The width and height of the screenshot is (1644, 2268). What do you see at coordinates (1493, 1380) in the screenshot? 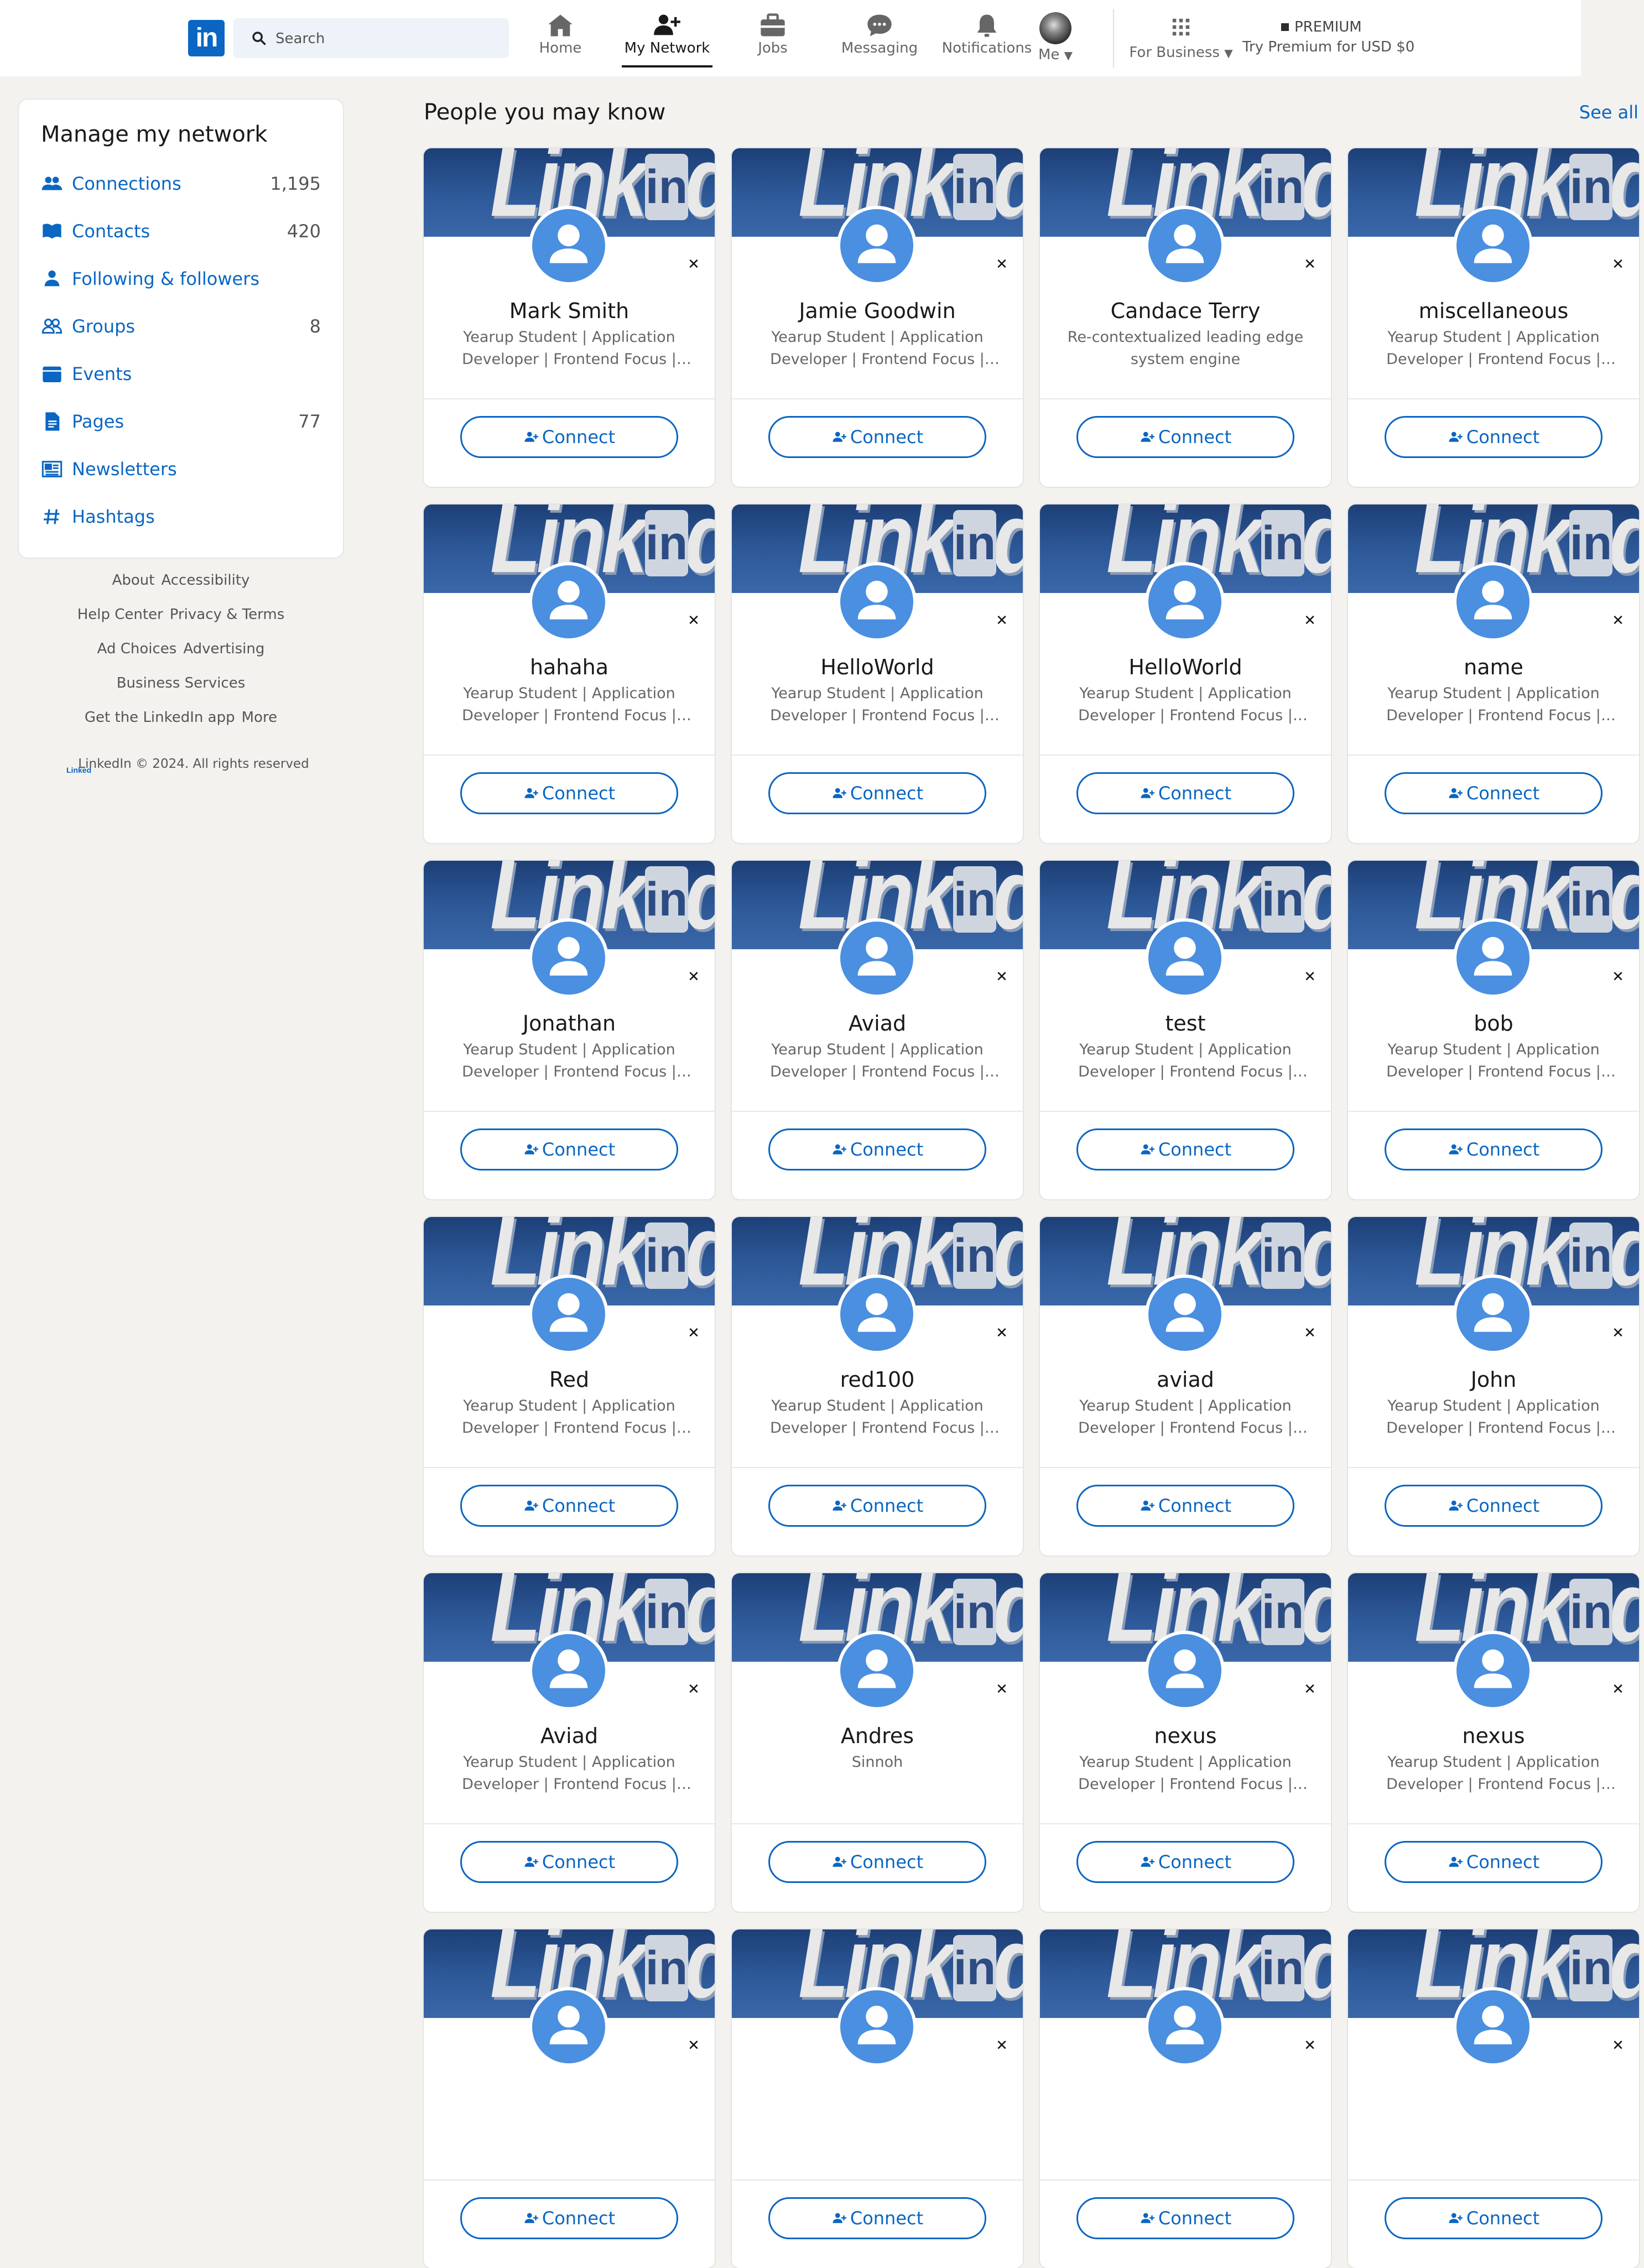
I see `person-name: John` at bounding box center [1493, 1380].